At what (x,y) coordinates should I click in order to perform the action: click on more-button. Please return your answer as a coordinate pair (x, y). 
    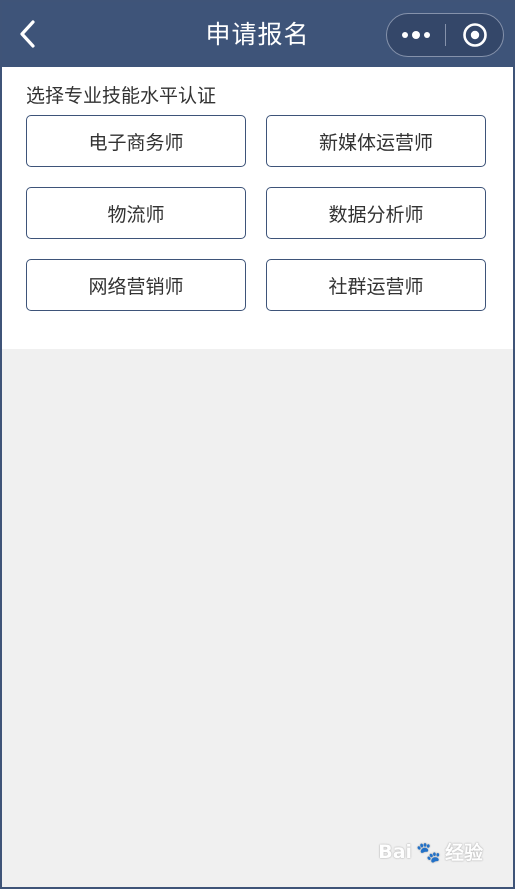
    Looking at the image, I should click on (416, 35).